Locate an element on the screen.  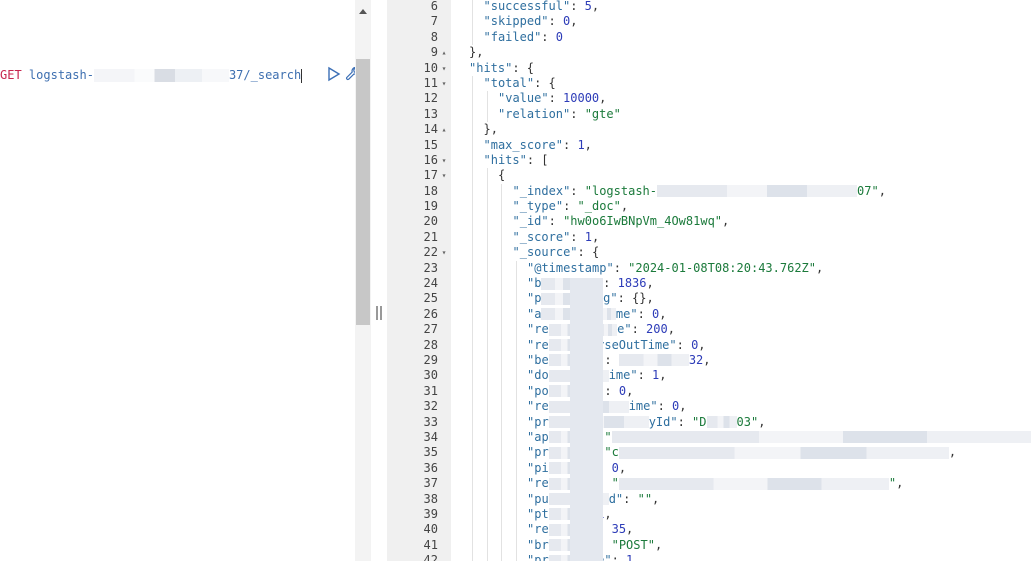
triangle-up-icon is located at coordinates (363, 11).